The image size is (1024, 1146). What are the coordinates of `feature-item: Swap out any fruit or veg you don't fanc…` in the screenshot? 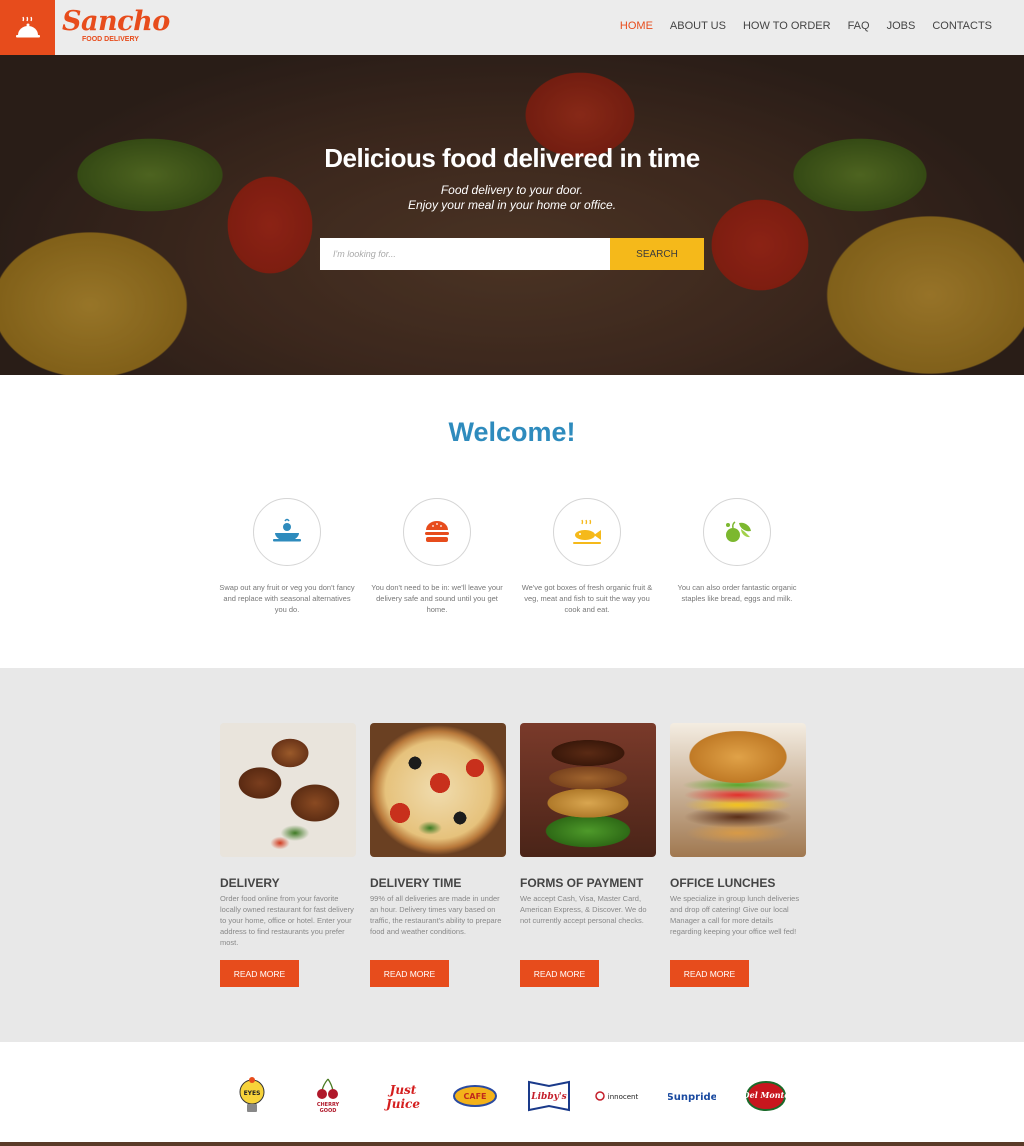 It's located at (287, 556).